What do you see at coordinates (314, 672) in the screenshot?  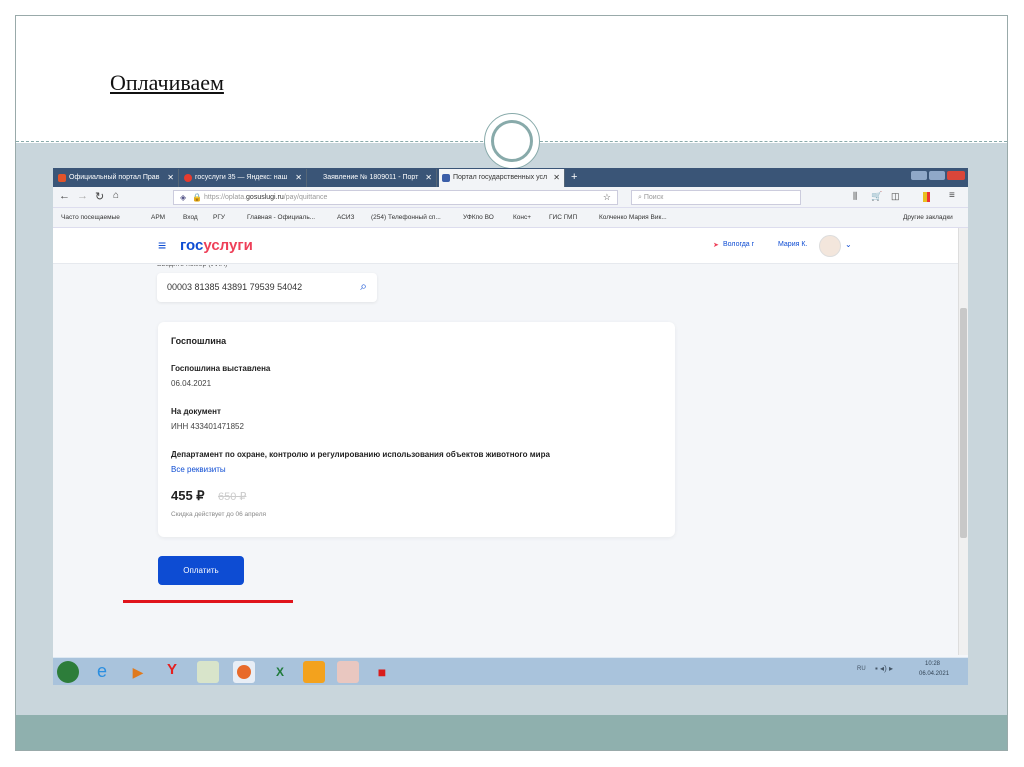 I see `app-icon` at bounding box center [314, 672].